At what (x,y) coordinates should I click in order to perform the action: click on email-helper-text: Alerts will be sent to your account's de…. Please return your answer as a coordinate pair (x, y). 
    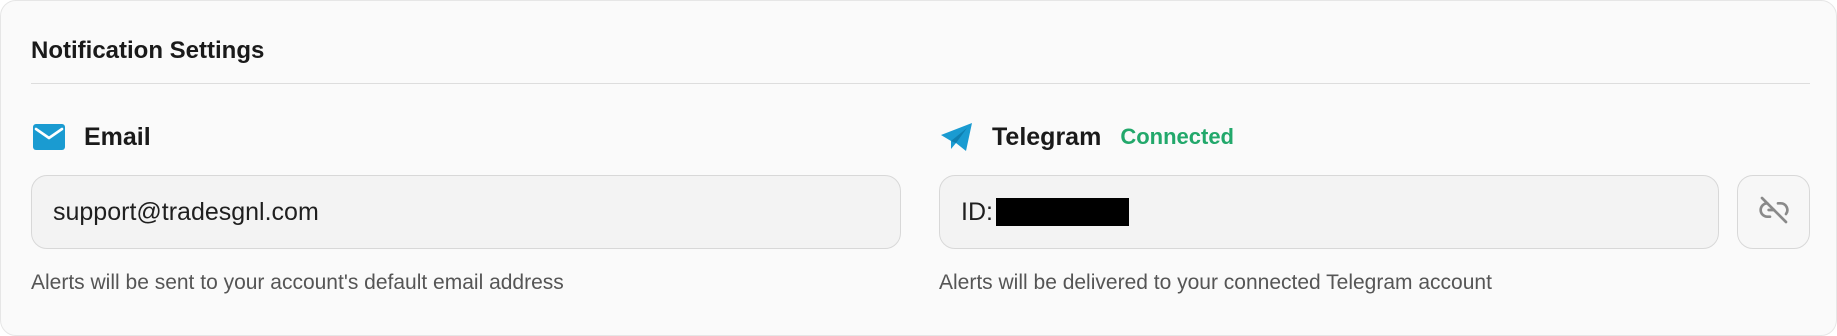
    Looking at the image, I should click on (297, 282).